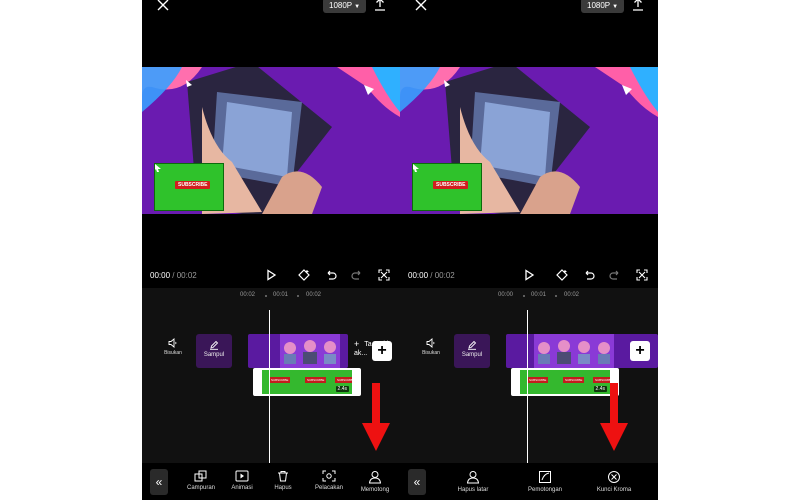 Image resolution: width=800 pixels, height=500 pixels. What do you see at coordinates (614, 481) in the screenshot?
I see `tool-kunci-kroma: Kunci Kroma` at bounding box center [614, 481].